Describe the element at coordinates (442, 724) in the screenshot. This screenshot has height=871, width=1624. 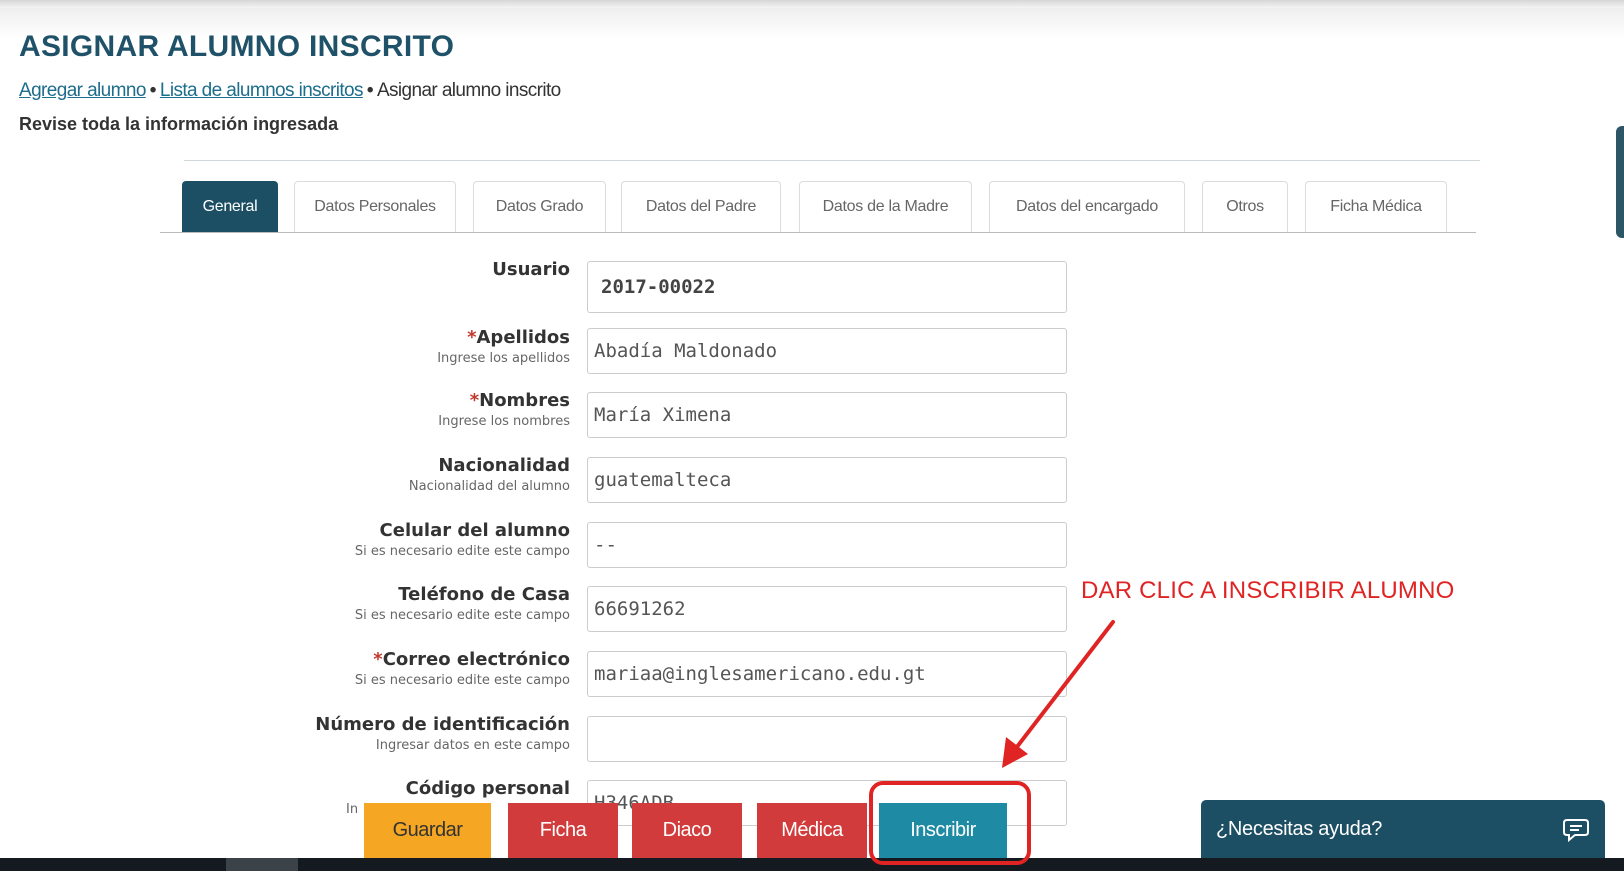
I see `identificacion-label: Número de identificación` at that location.